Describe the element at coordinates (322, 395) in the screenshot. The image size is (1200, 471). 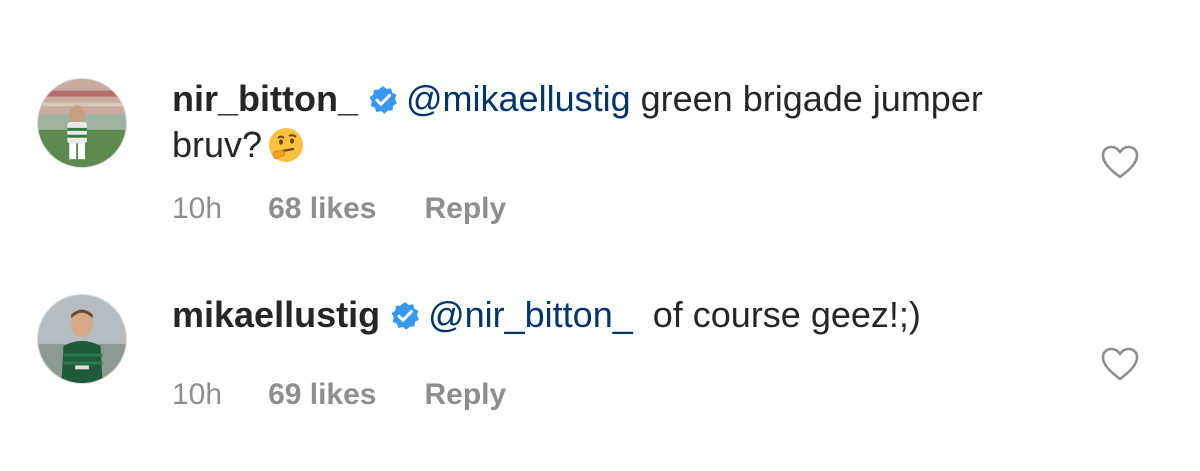
I see `comment-likes: 69 likes` at that location.